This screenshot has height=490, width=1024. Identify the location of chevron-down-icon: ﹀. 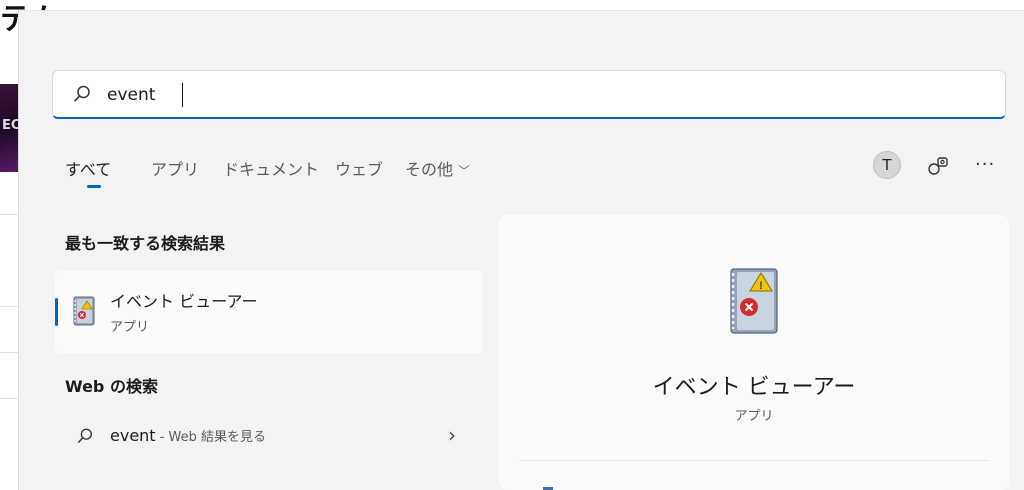
(464, 171).